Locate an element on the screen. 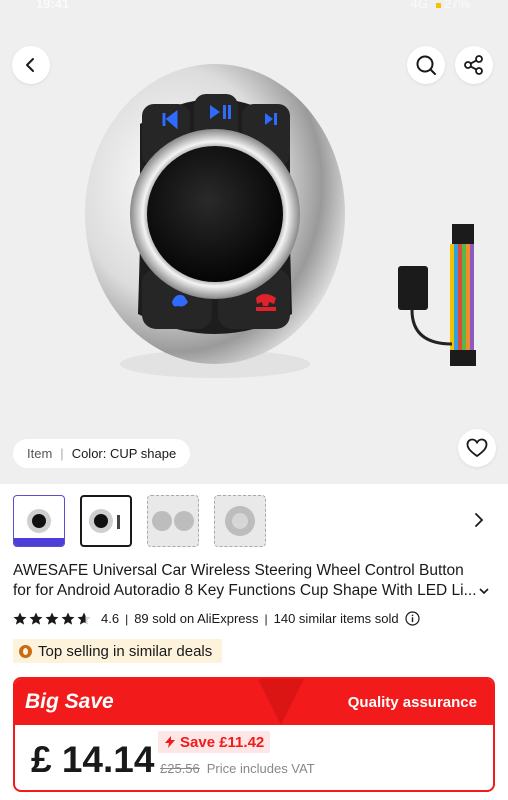 The image size is (508, 800). battery-indicator: 27% is located at coordinates (452, 5).